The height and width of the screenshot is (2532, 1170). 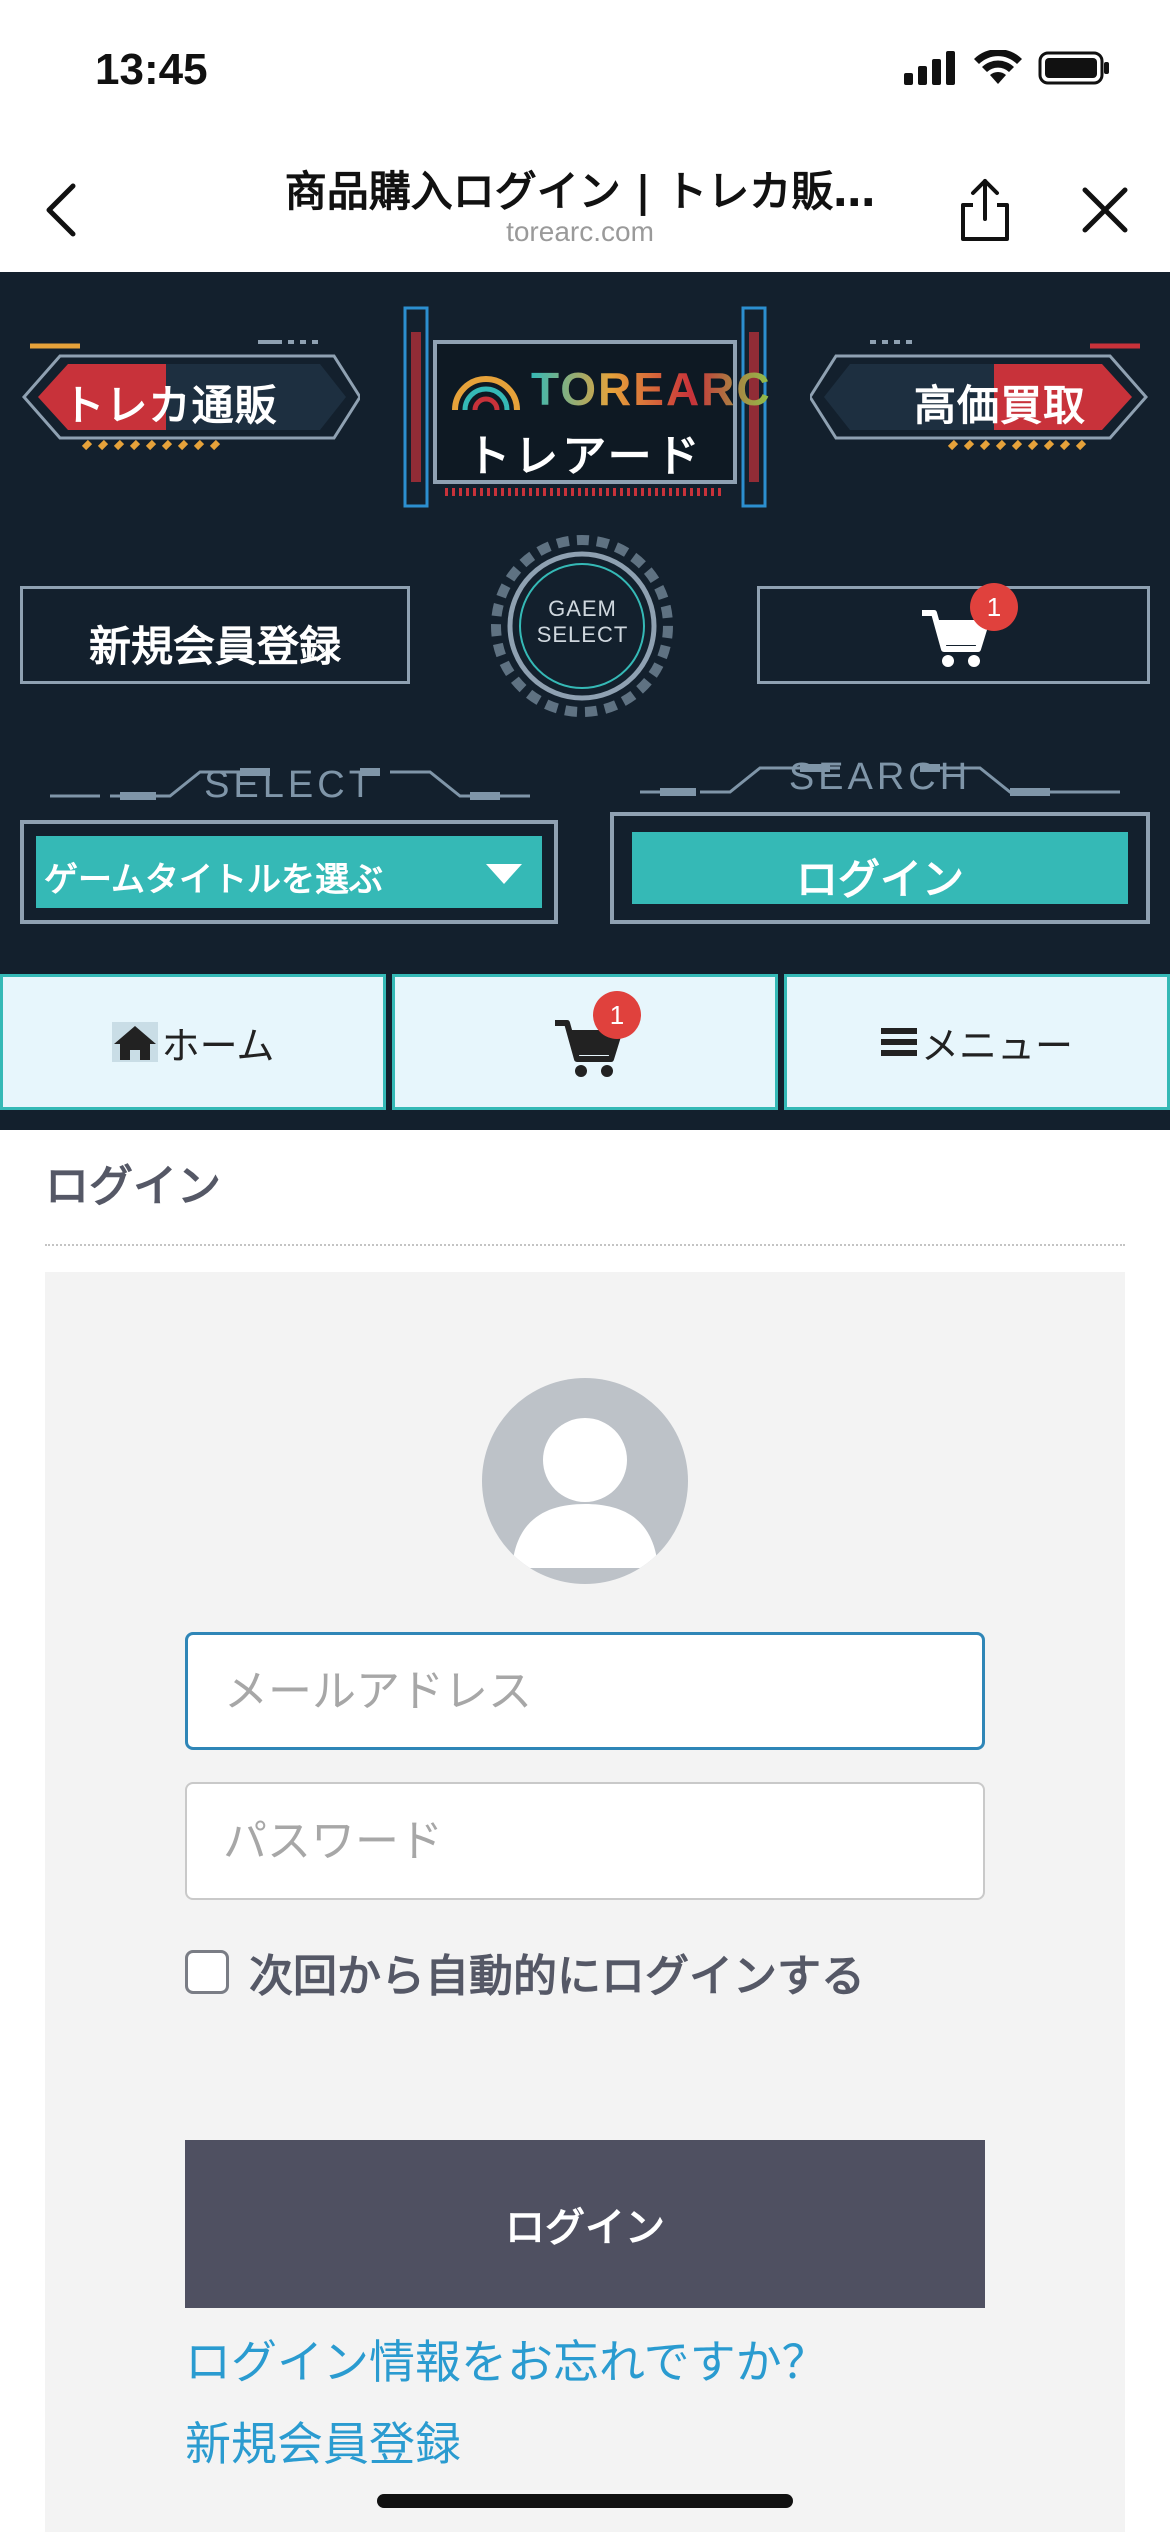 What do you see at coordinates (898, 1042) in the screenshot?
I see `menu-icon` at bounding box center [898, 1042].